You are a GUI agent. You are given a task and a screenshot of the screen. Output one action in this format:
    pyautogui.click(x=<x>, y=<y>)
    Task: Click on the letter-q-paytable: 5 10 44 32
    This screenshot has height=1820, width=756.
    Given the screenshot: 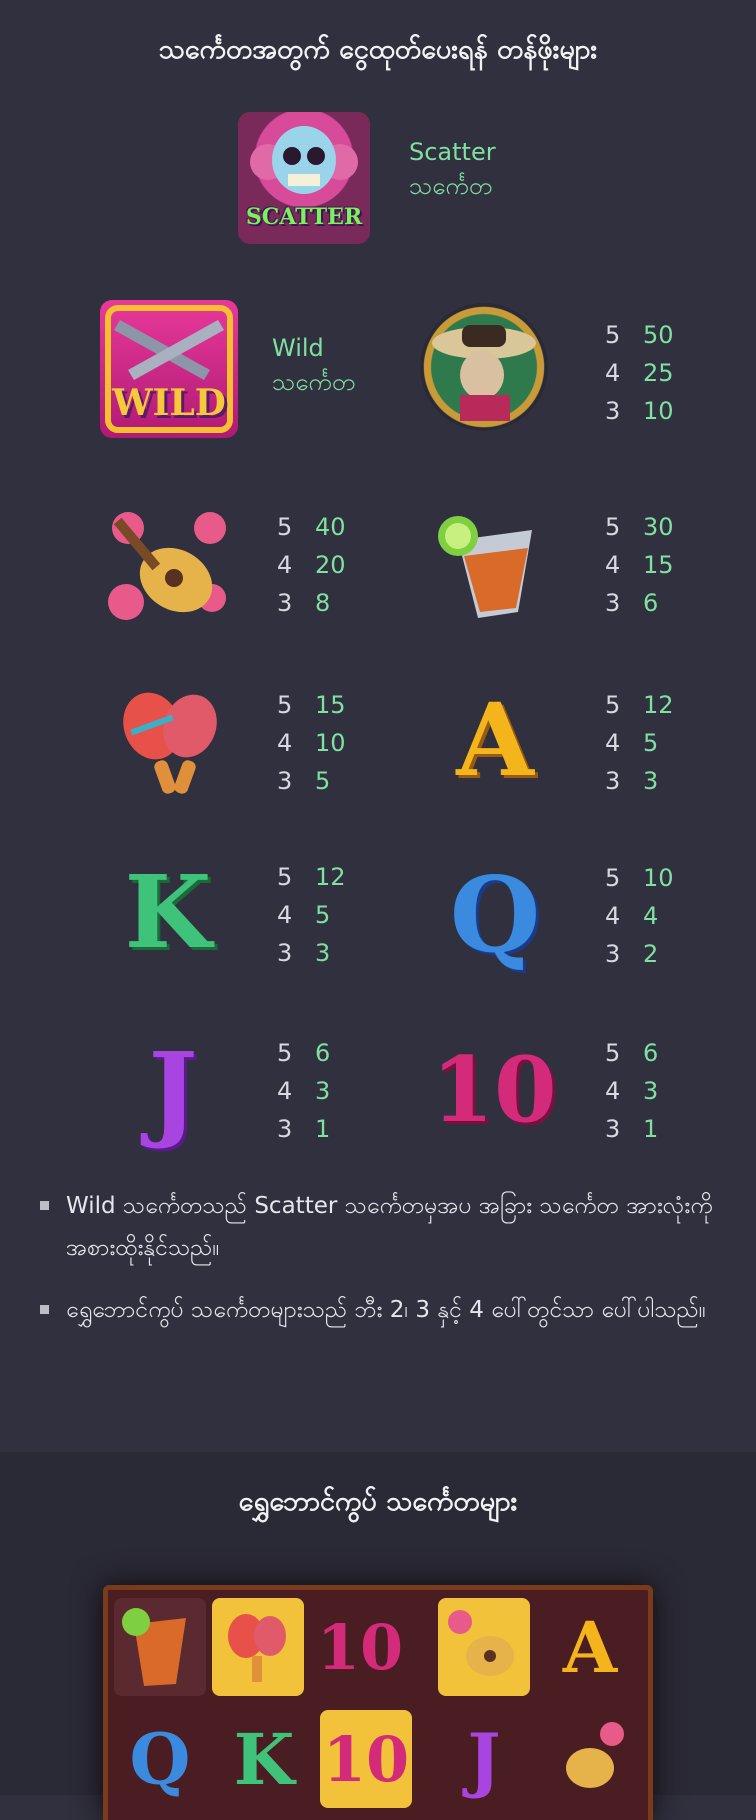 What is the action you would take?
    pyautogui.click(x=639, y=916)
    